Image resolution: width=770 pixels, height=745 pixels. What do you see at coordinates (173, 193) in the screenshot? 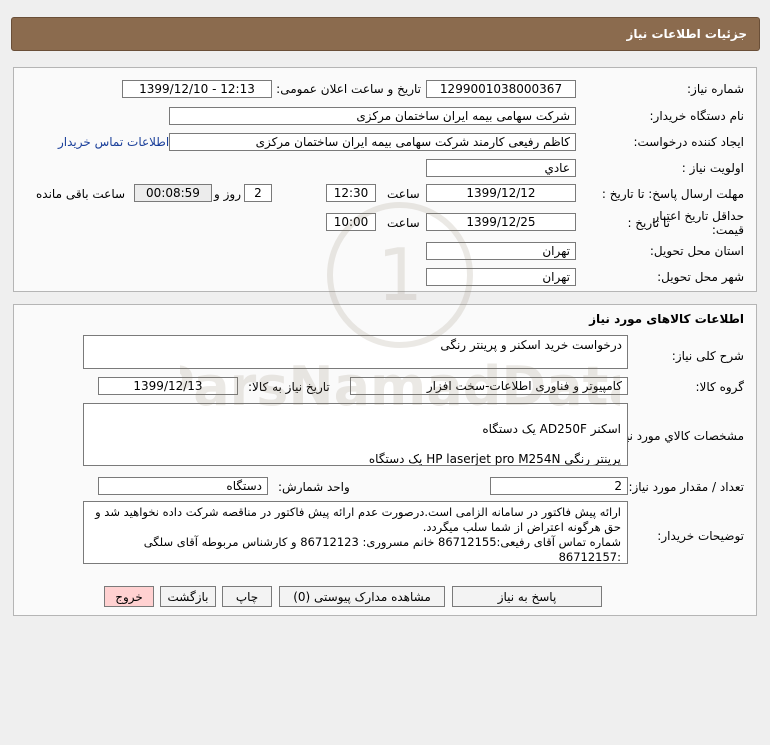
I see `remaining-time-field: 00:08:59` at bounding box center [173, 193].